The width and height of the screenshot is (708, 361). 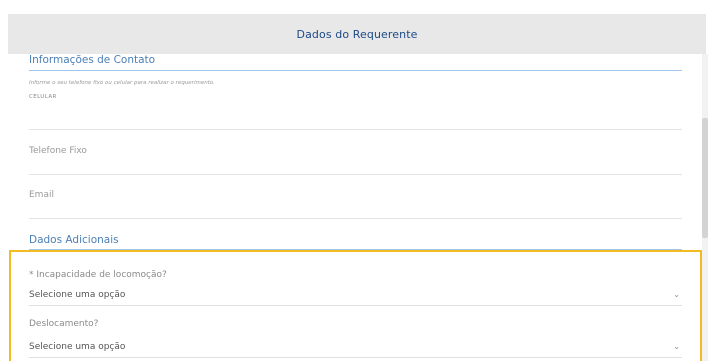 What do you see at coordinates (355, 347) in the screenshot?
I see `displacement-select: Selecione uma opção` at bounding box center [355, 347].